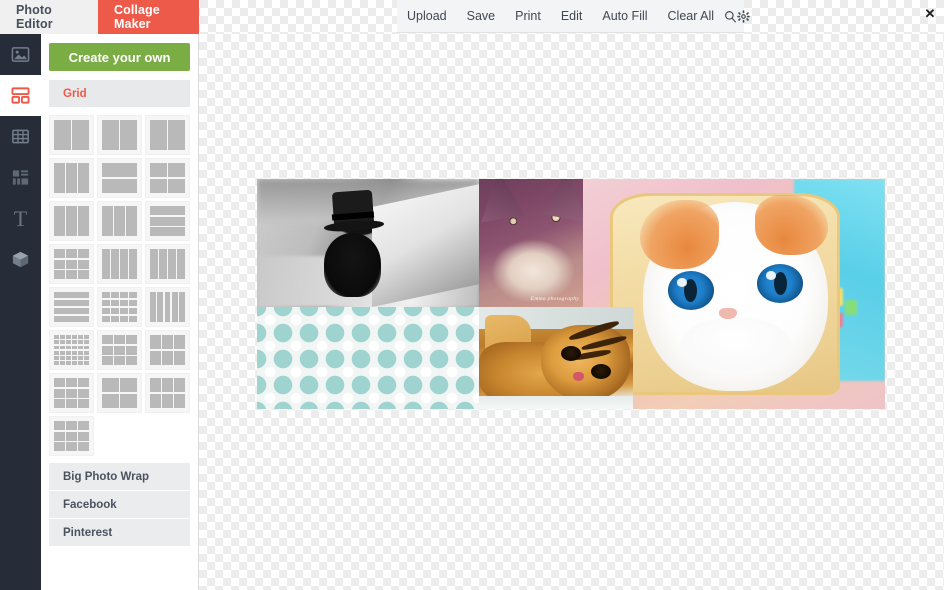 Image resolution: width=944 pixels, height=590 pixels. I want to click on preset-item-facebook: Facebook, so click(119, 504).